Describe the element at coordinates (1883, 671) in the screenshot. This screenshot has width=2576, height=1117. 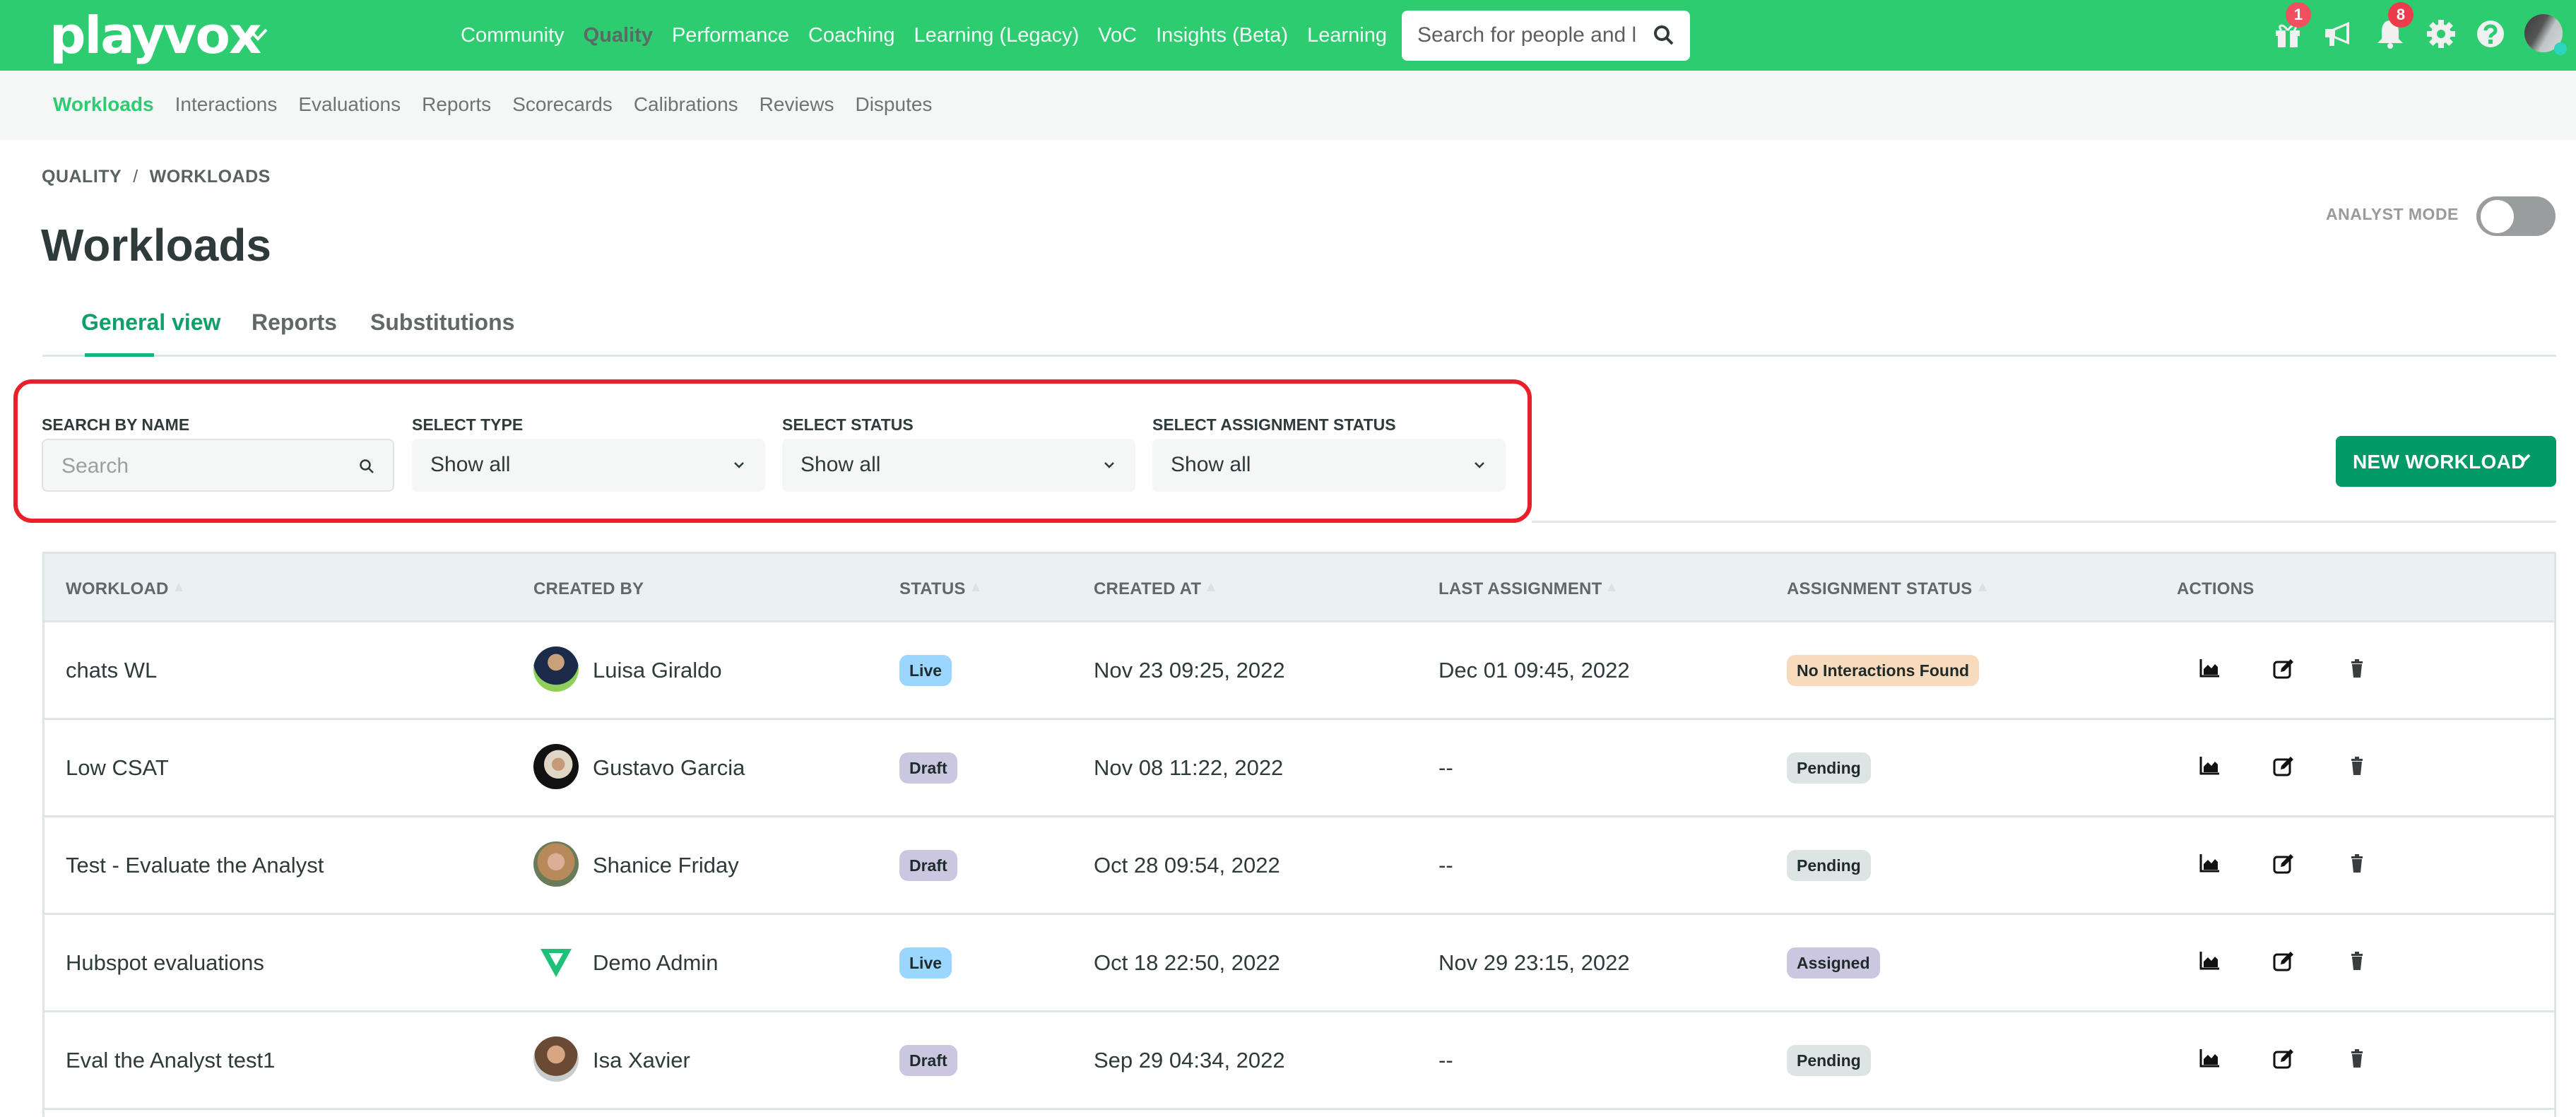
I see `assignment-status-badge: No Interactions Found` at that location.